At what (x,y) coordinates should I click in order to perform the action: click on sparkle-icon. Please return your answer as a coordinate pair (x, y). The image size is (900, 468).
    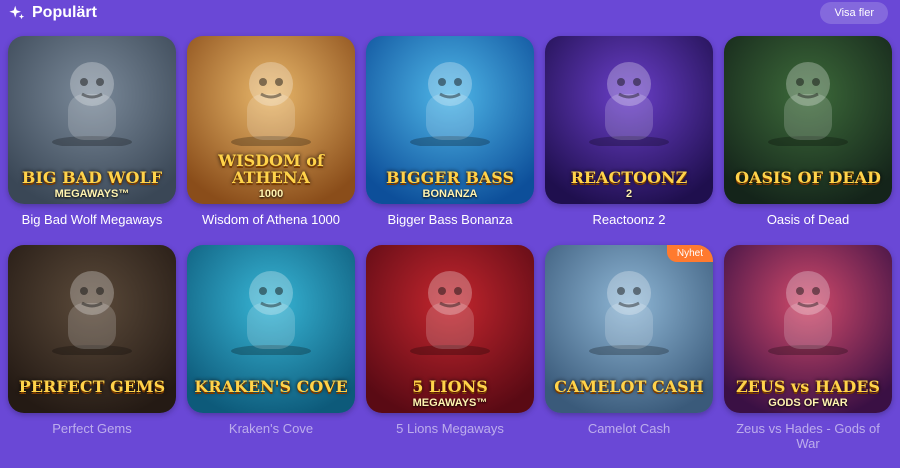
    Looking at the image, I should click on (17, 12).